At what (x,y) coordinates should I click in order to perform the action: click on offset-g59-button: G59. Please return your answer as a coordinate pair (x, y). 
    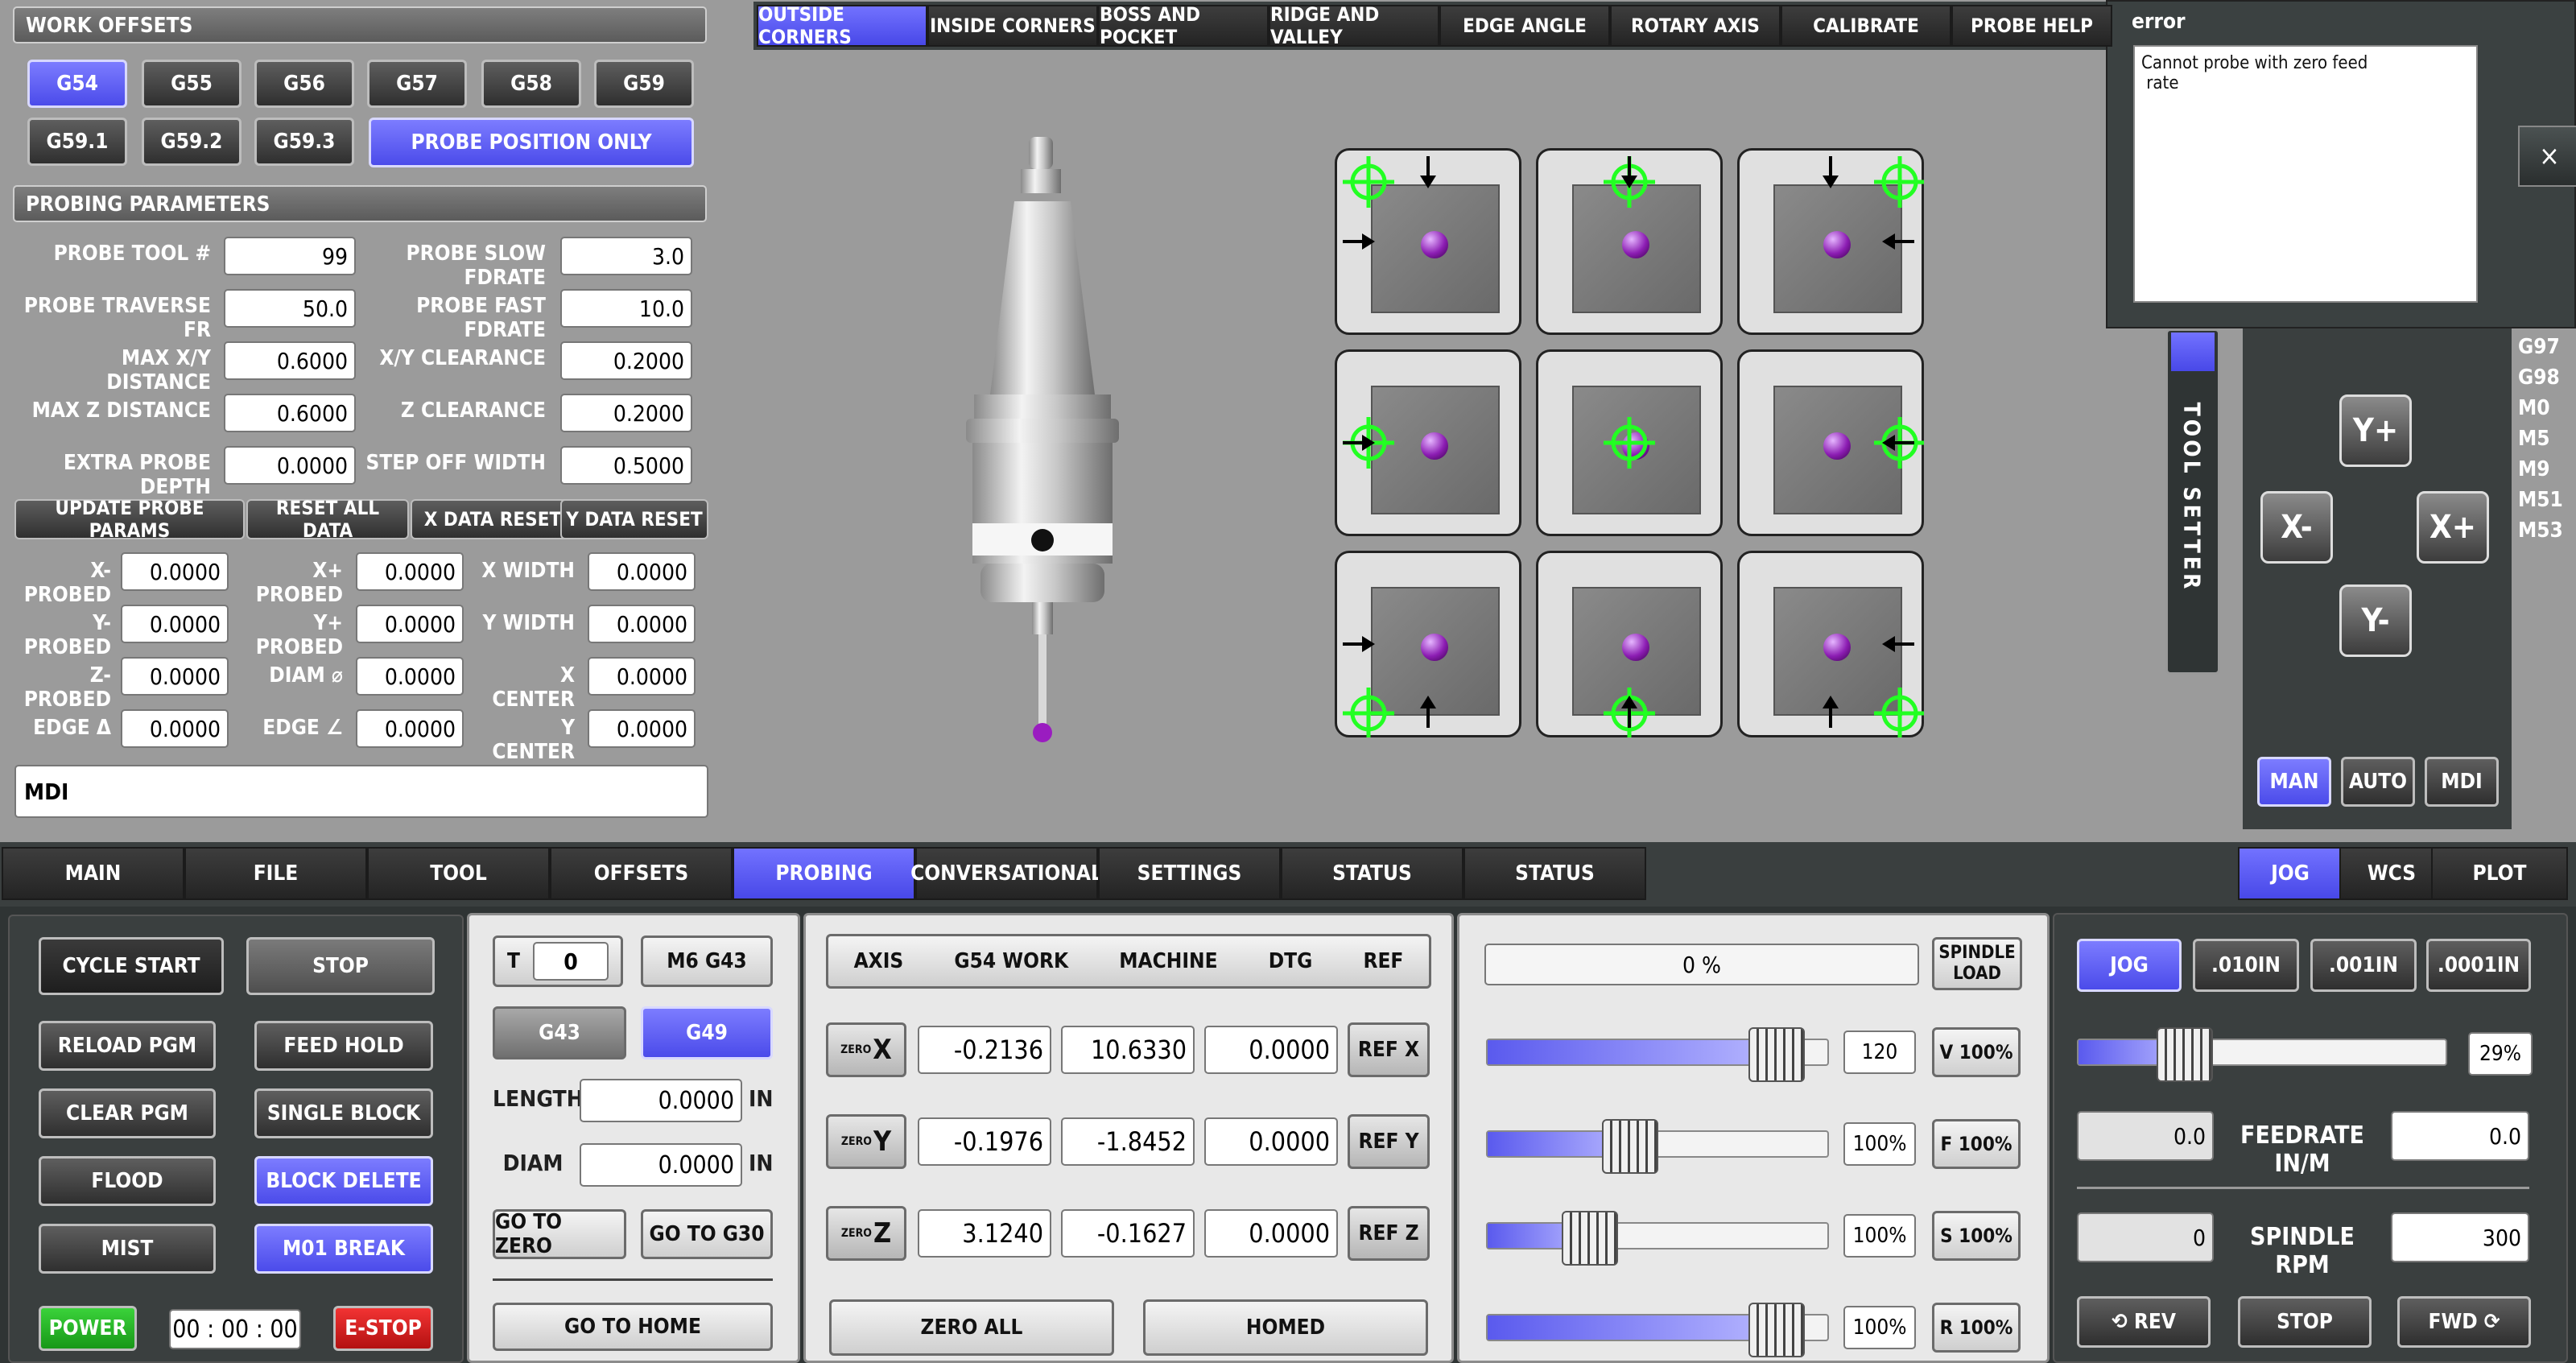
    Looking at the image, I should click on (644, 84).